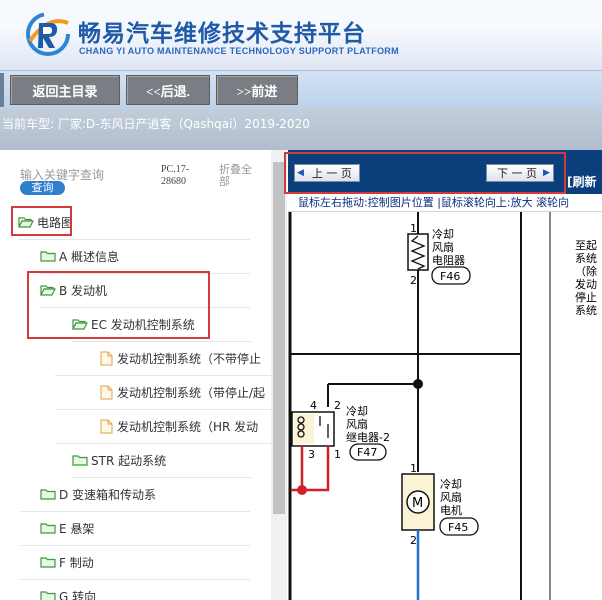 The height and width of the screenshot is (600, 602). I want to click on tree-label: E 悬架, so click(77, 528).